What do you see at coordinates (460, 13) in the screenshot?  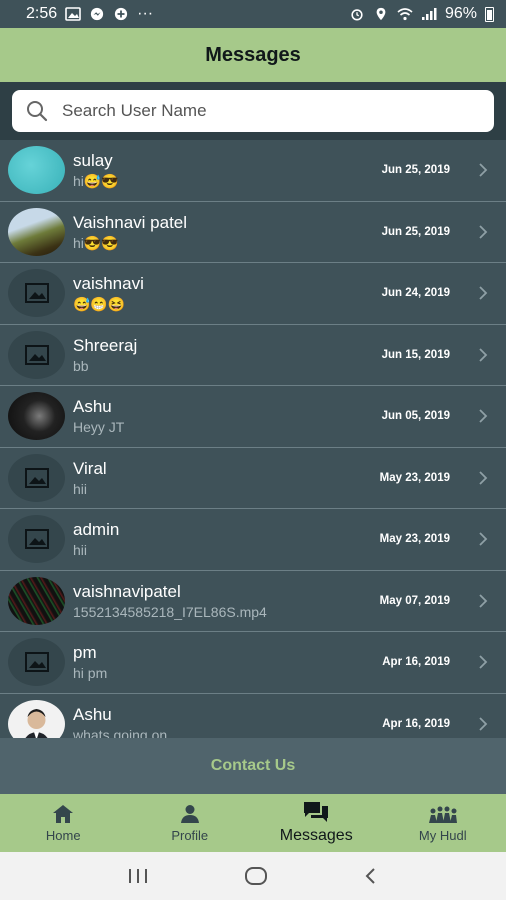 I see `battery-percent: 96%` at bounding box center [460, 13].